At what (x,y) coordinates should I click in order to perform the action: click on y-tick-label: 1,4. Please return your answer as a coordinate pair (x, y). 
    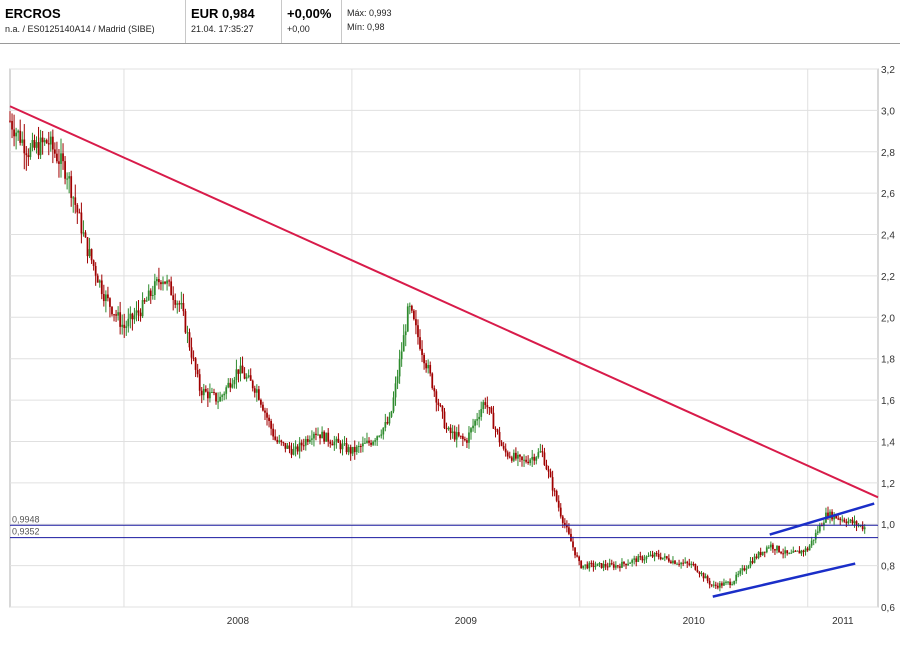
    Looking at the image, I should click on (888, 442).